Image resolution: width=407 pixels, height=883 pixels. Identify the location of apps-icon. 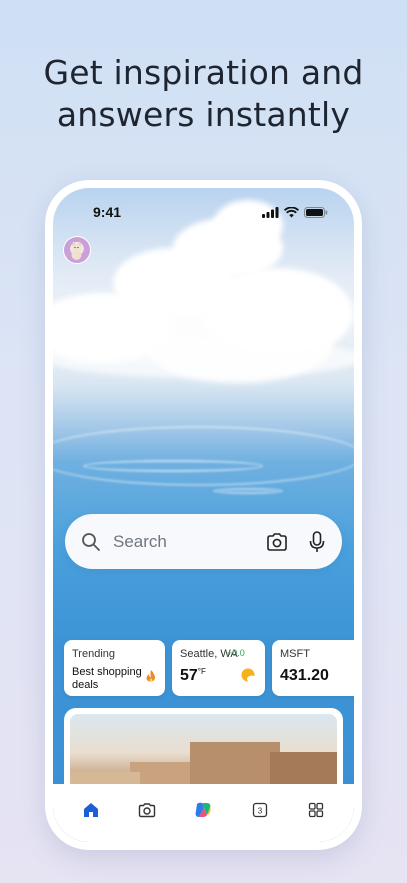
(315, 810).